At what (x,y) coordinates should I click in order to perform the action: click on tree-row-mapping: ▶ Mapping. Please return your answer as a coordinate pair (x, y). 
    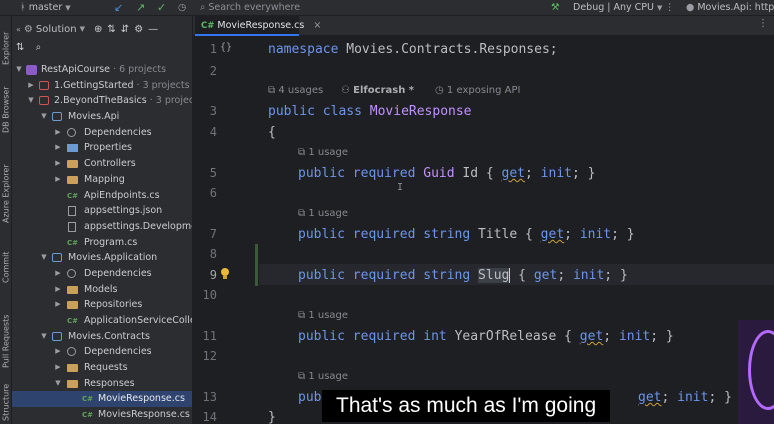
    Looking at the image, I should click on (102, 180).